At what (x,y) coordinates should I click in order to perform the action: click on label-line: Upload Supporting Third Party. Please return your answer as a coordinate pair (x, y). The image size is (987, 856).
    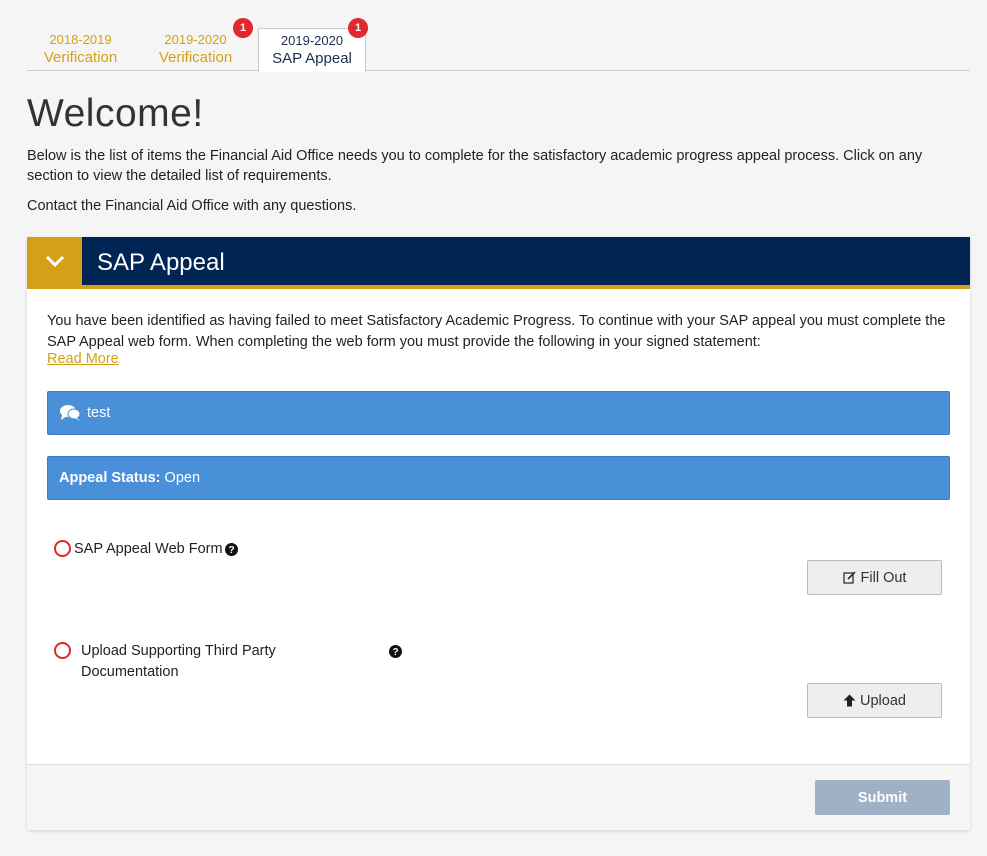
    Looking at the image, I should click on (178, 651).